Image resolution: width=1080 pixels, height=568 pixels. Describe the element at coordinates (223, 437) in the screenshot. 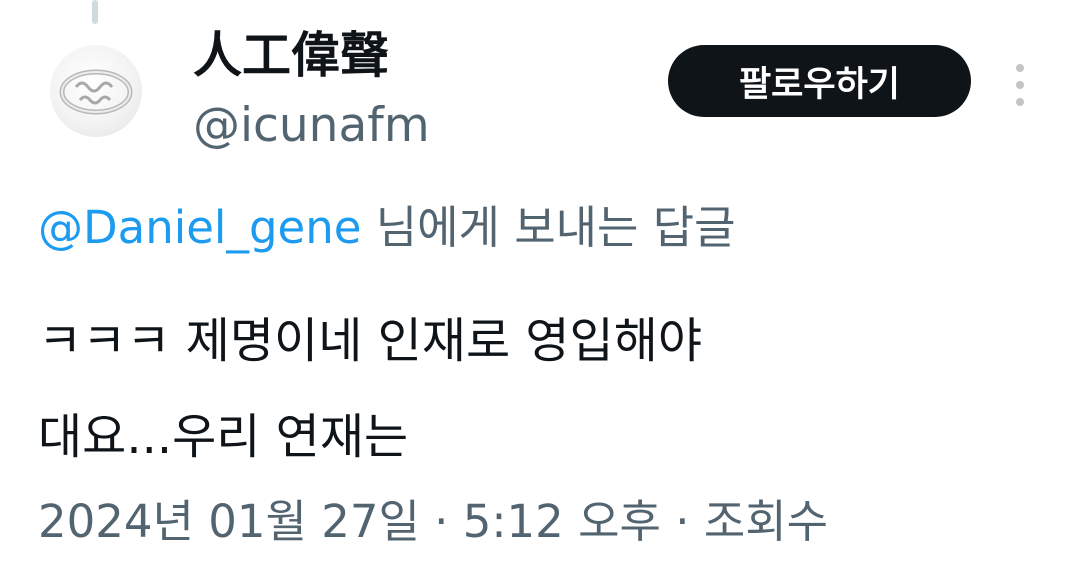

I see `tweet-text-line: 대요...우리 연재는` at that location.